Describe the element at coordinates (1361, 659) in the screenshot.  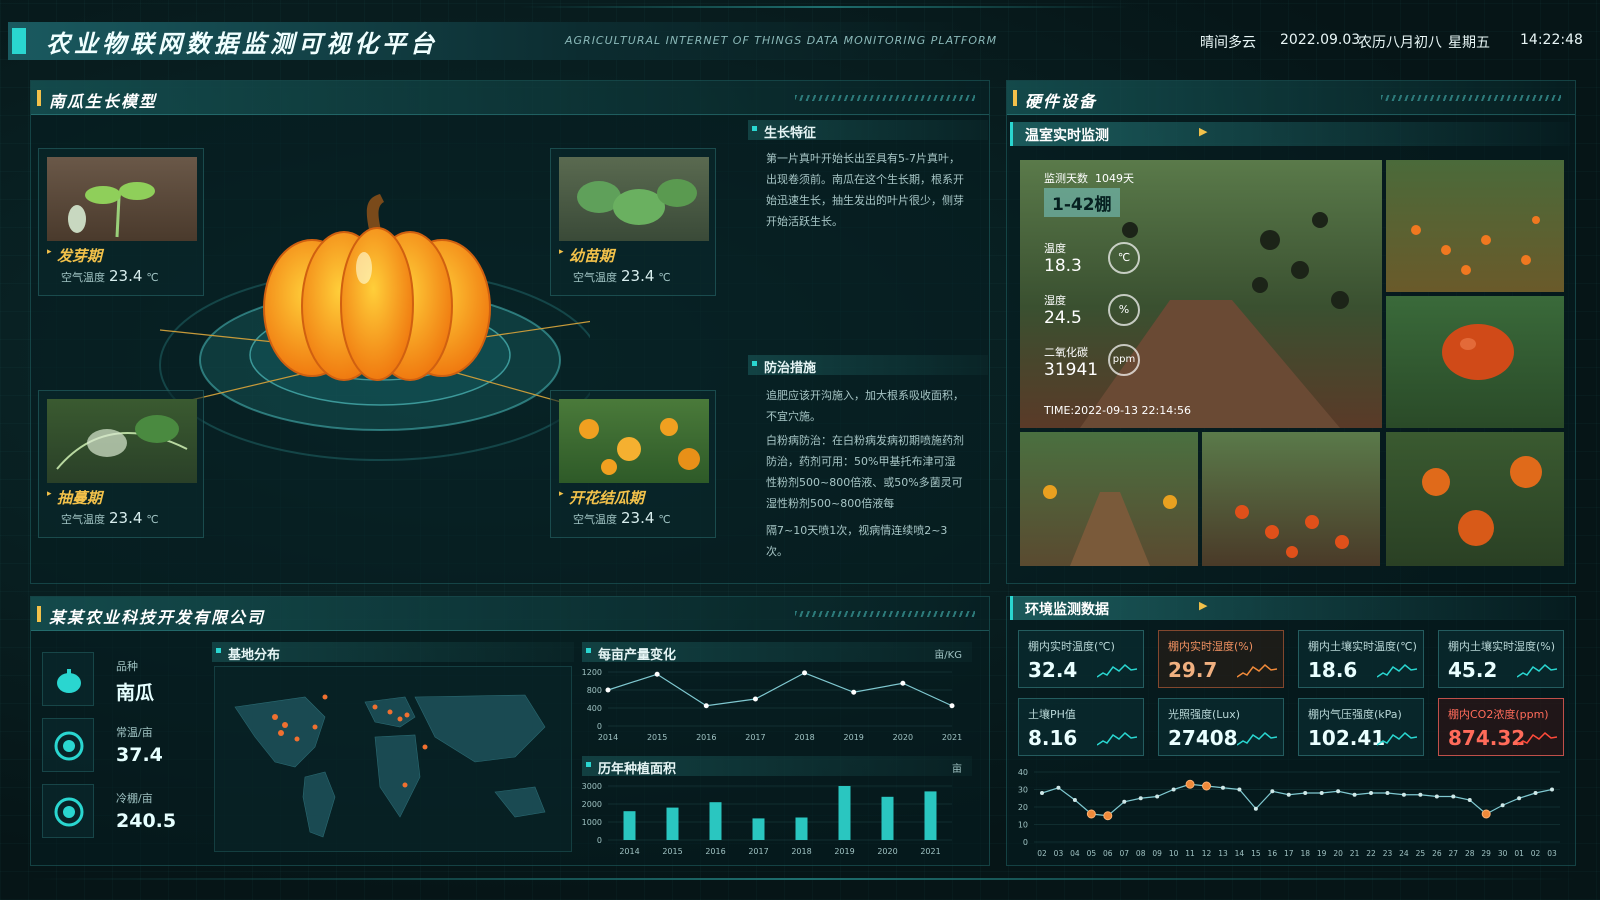
I see `env-tile: 棚内土壤实时温度(℃) 18.6` at that location.